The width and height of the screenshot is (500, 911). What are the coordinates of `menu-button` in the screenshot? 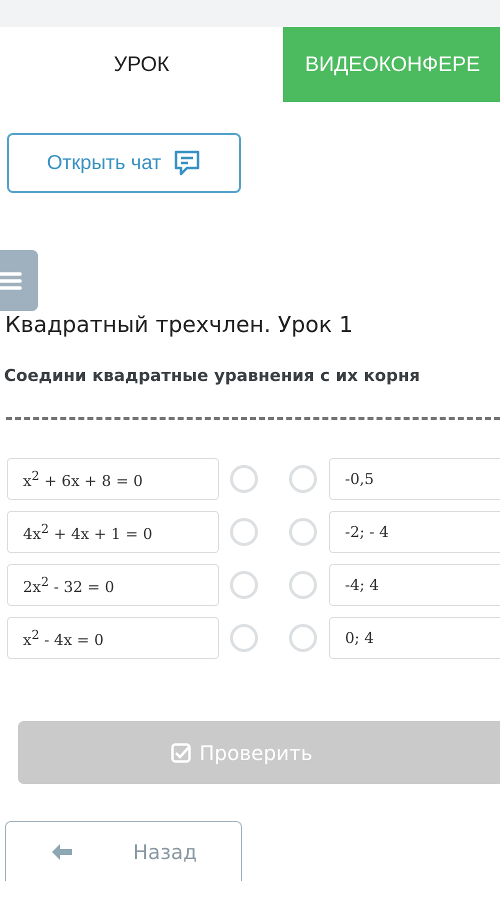 It's located at (19, 280).